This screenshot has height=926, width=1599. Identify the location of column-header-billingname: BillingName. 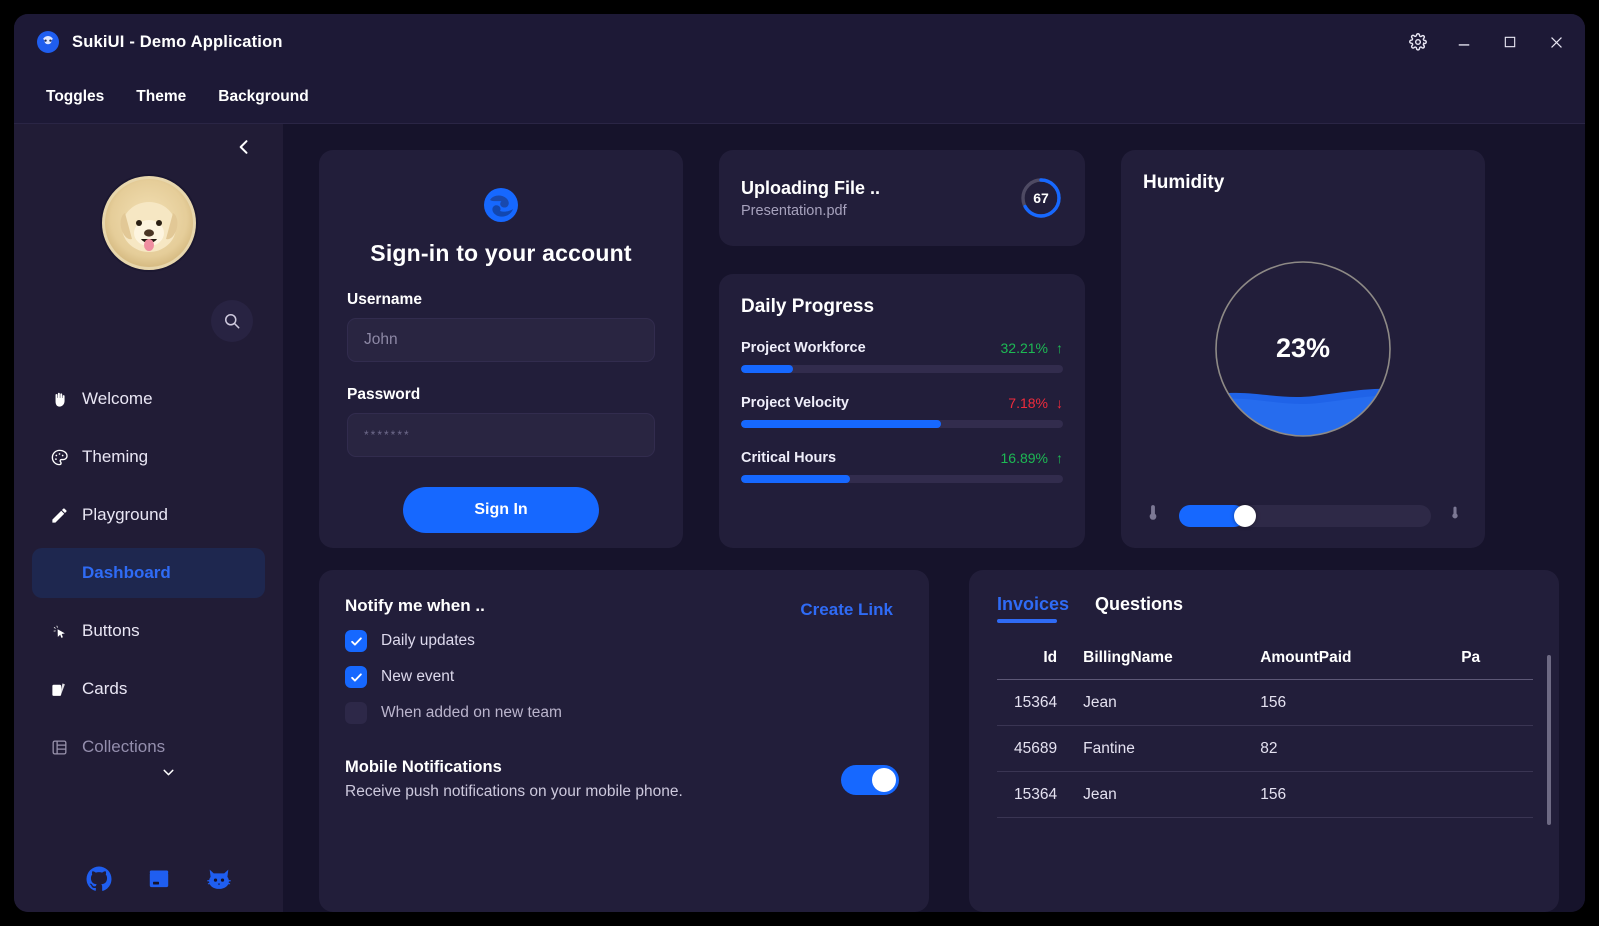
(1172, 664).